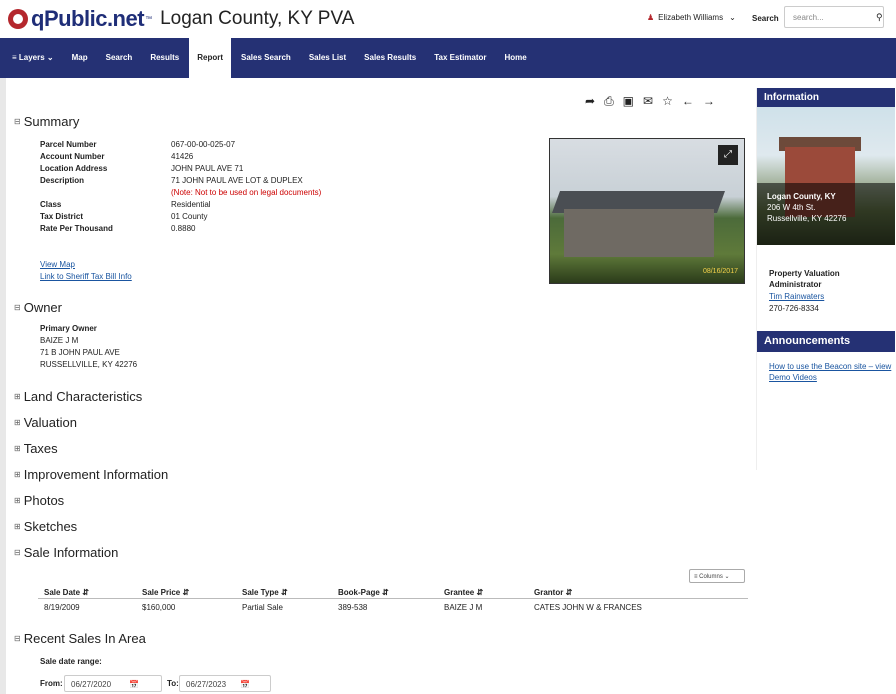 The width and height of the screenshot is (896, 694). What do you see at coordinates (68, 328) in the screenshot?
I see `primary-owner-label: Primary Owner` at bounding box center [68, 328].